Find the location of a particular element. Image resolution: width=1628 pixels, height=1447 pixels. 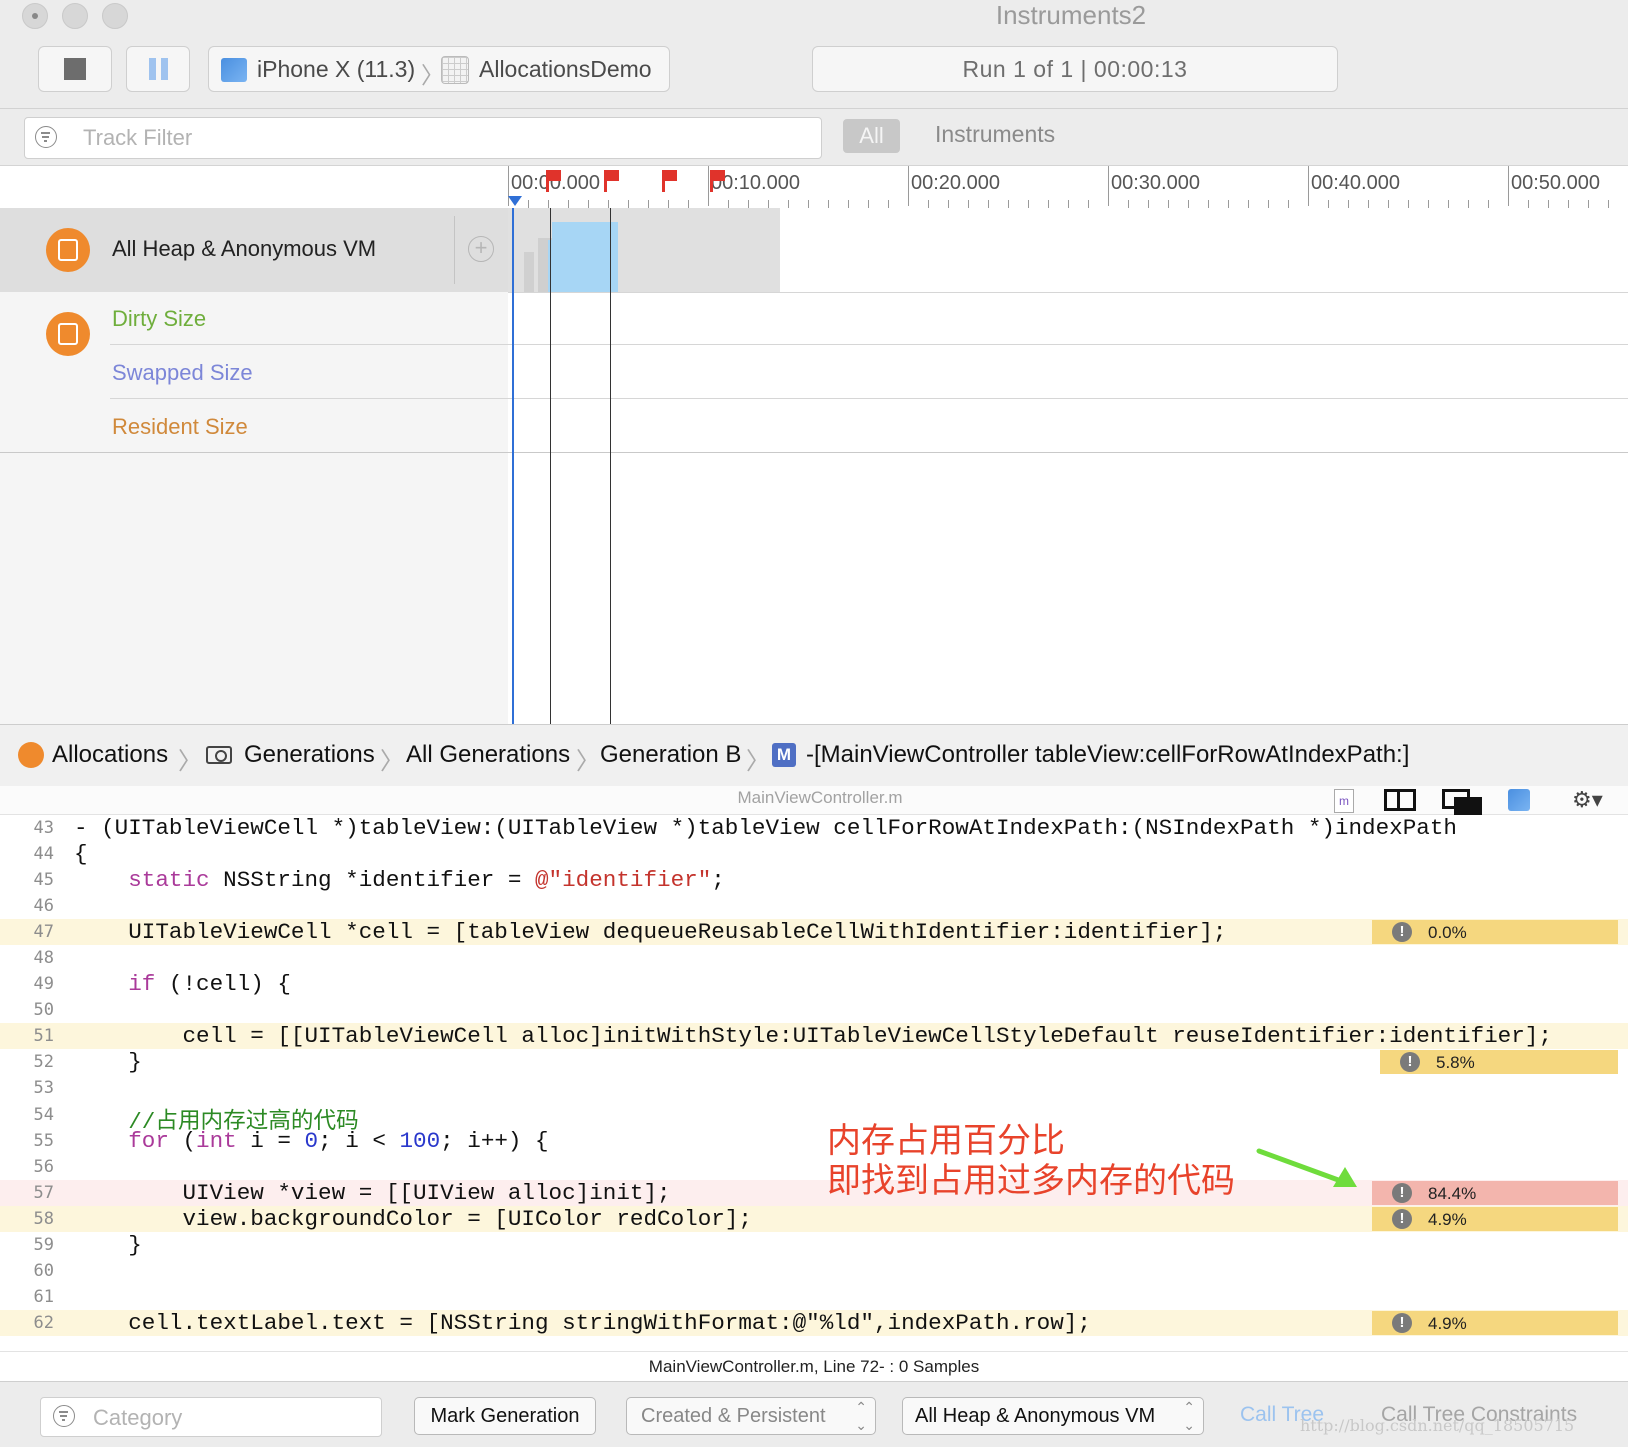

resident-size-label: Resident Size is located at coordinates (180, 427).